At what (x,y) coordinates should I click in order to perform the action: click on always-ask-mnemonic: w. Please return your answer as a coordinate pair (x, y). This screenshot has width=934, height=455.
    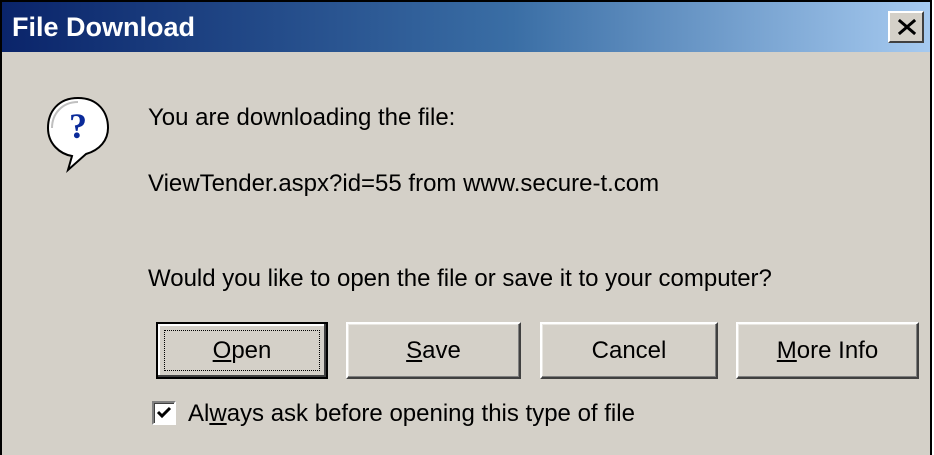
    Looking at the image, I should click on (218, 413).